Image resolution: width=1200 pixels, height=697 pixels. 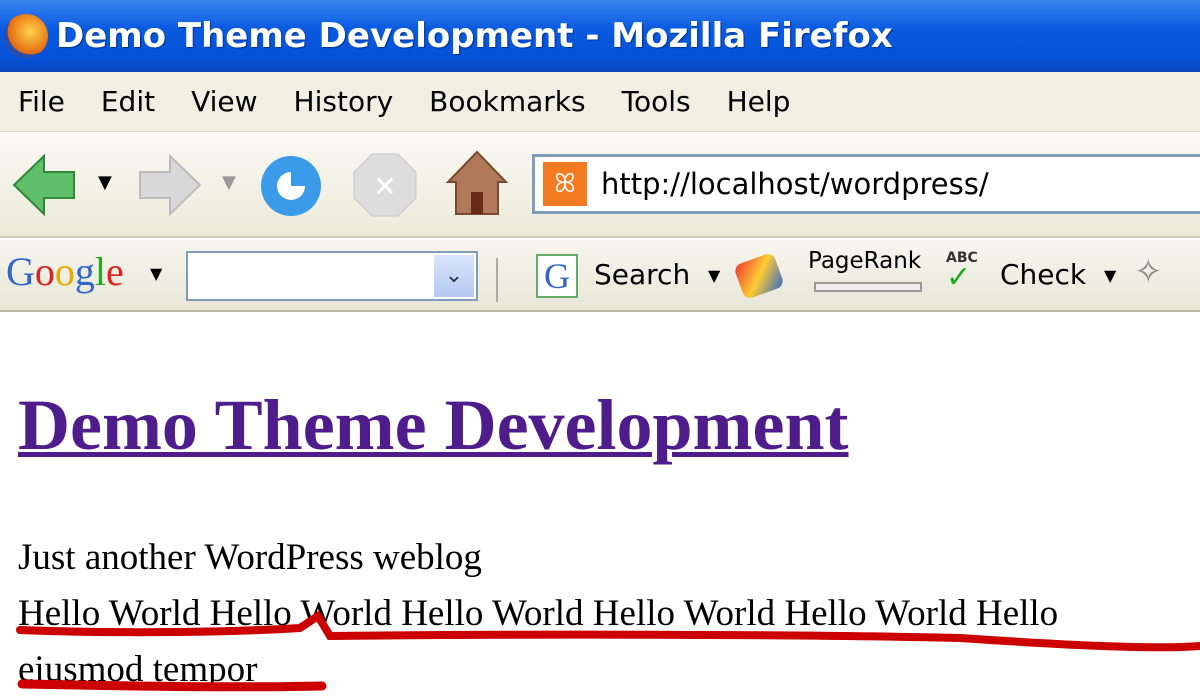 I want to click on google-logo: Google, so click(x=65, y=271).